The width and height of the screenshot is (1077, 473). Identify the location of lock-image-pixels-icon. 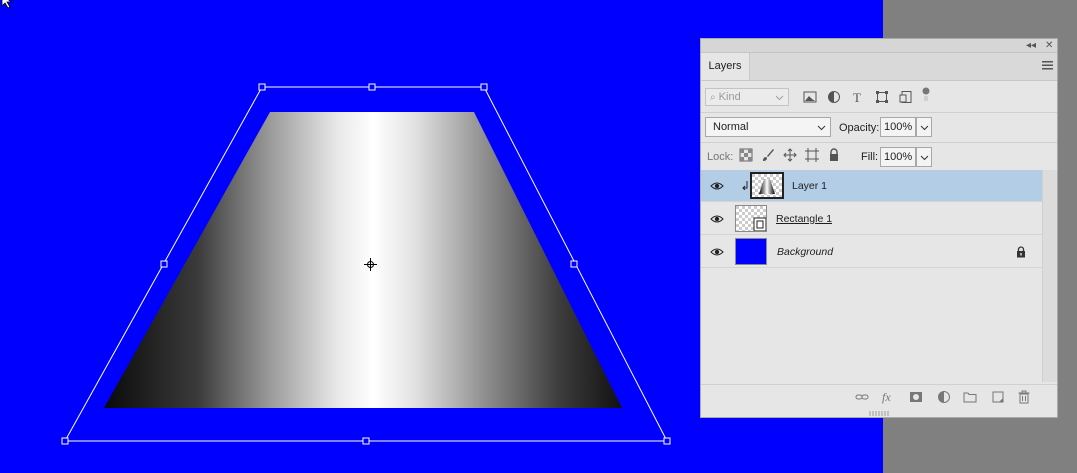
(768, 155).